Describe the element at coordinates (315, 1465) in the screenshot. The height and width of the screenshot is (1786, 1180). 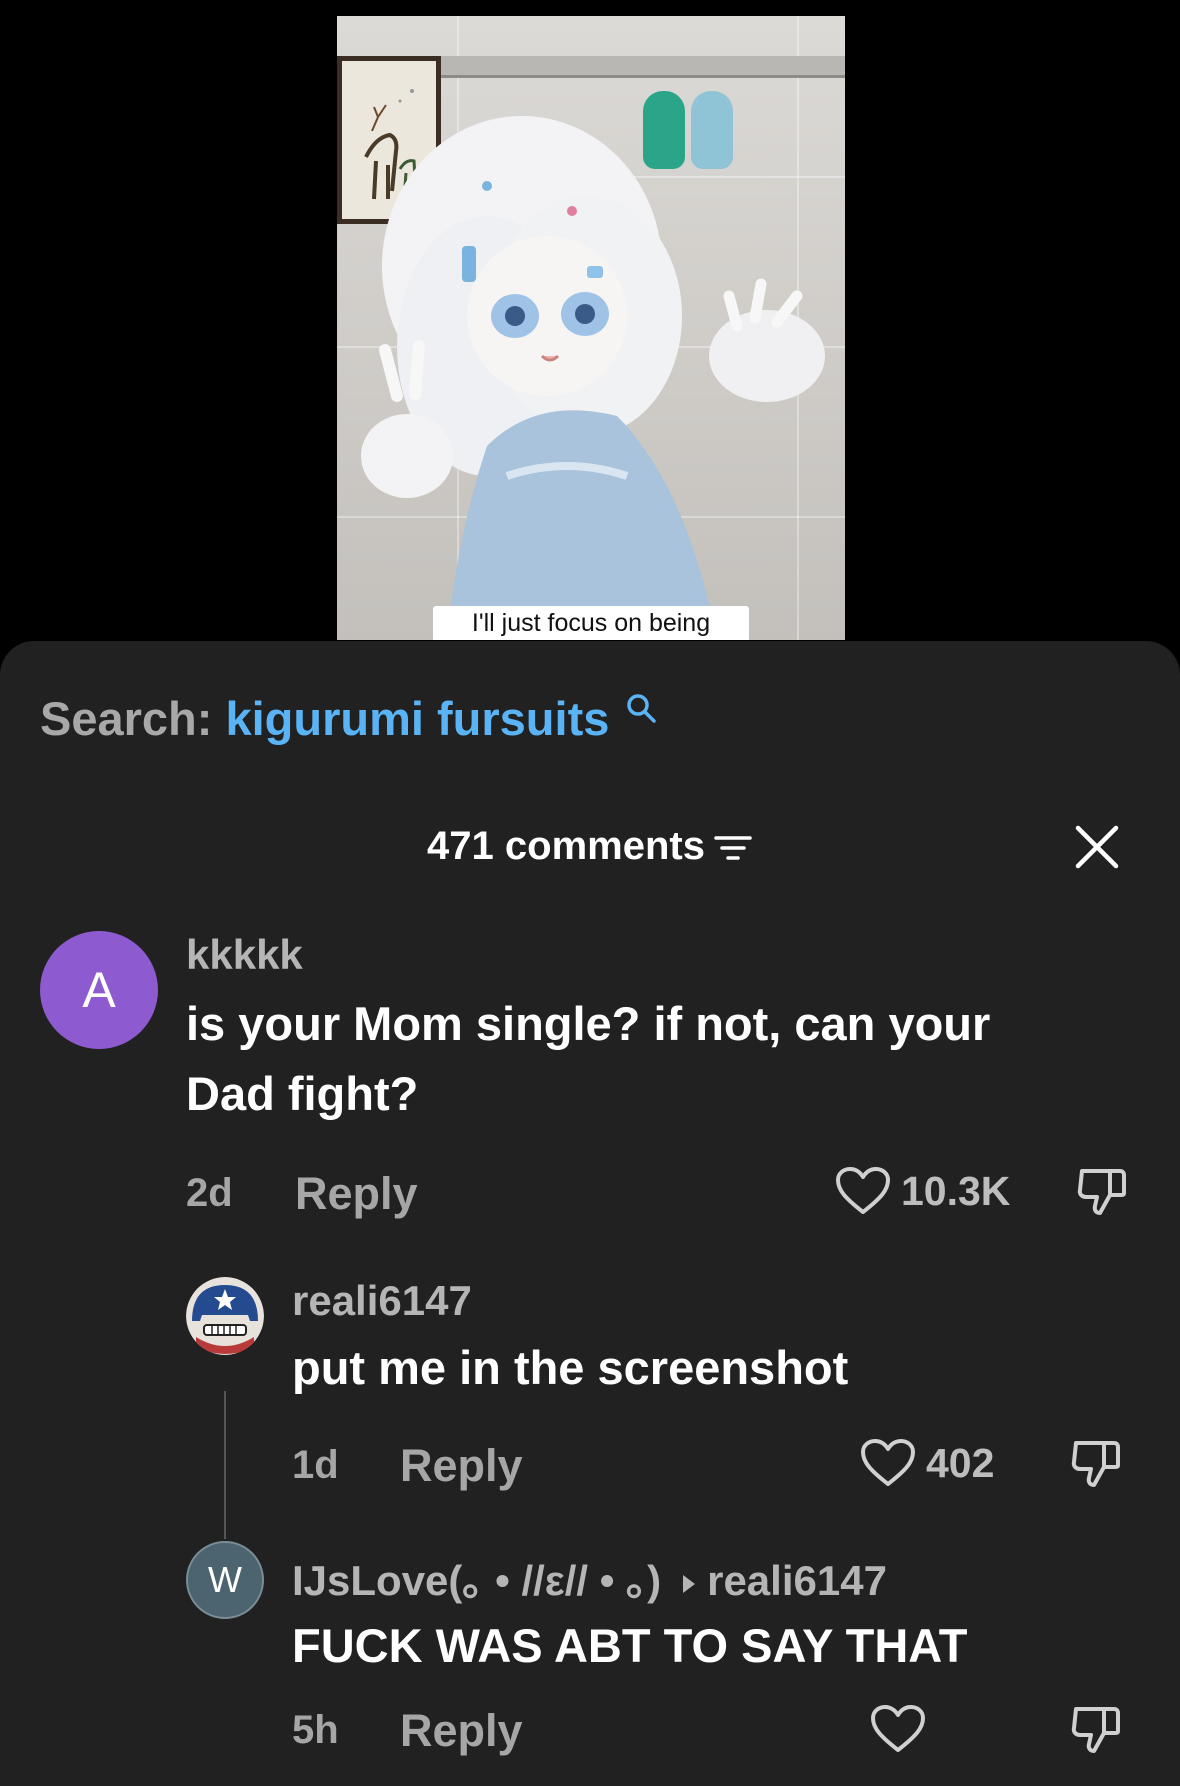
I see `comment-time: 1d` at that location.